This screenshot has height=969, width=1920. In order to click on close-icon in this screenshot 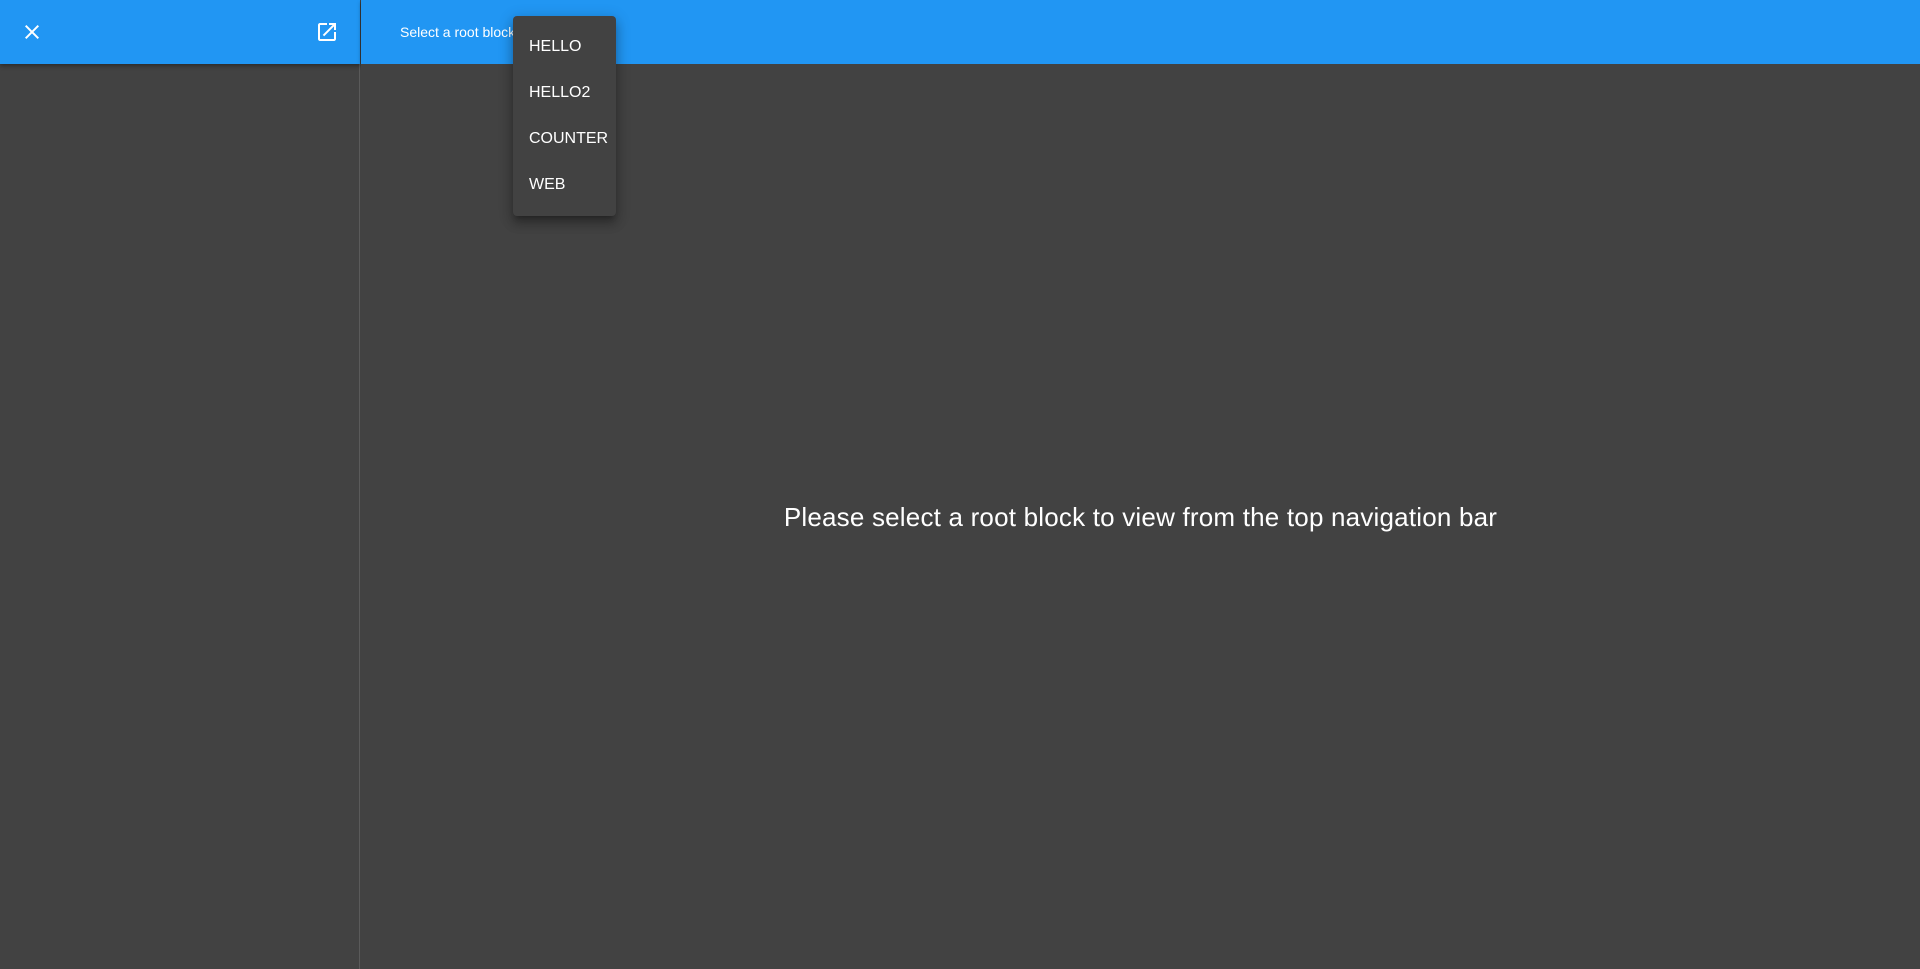, I will do `click(32, 32)`.